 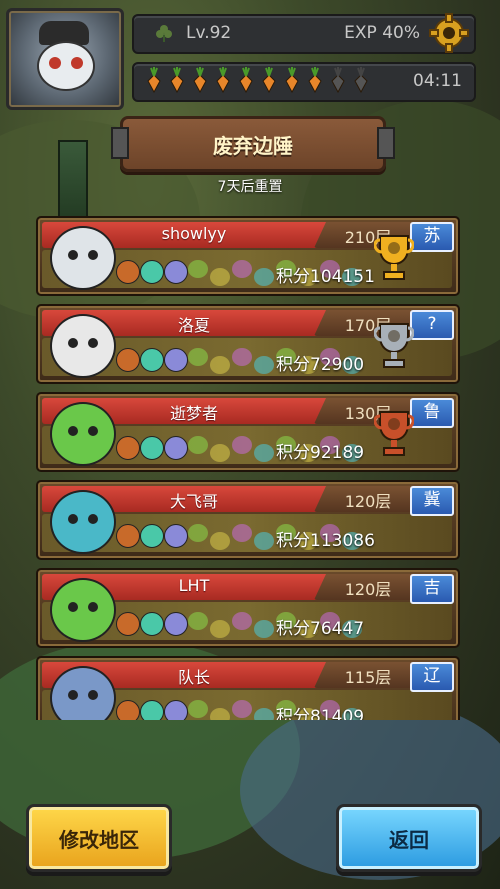 I want to click on leaderboard-row: 洛夏 170层? 积分72900, so click(x=248, y=344).